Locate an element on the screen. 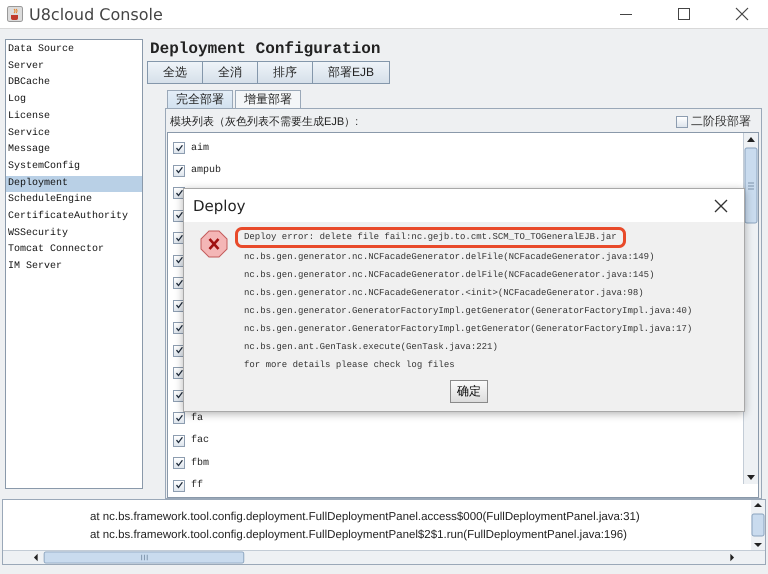 The height and width of the screenshot is (574, 768). toolbar-button: 全选 is located at coordinates (175, 72).